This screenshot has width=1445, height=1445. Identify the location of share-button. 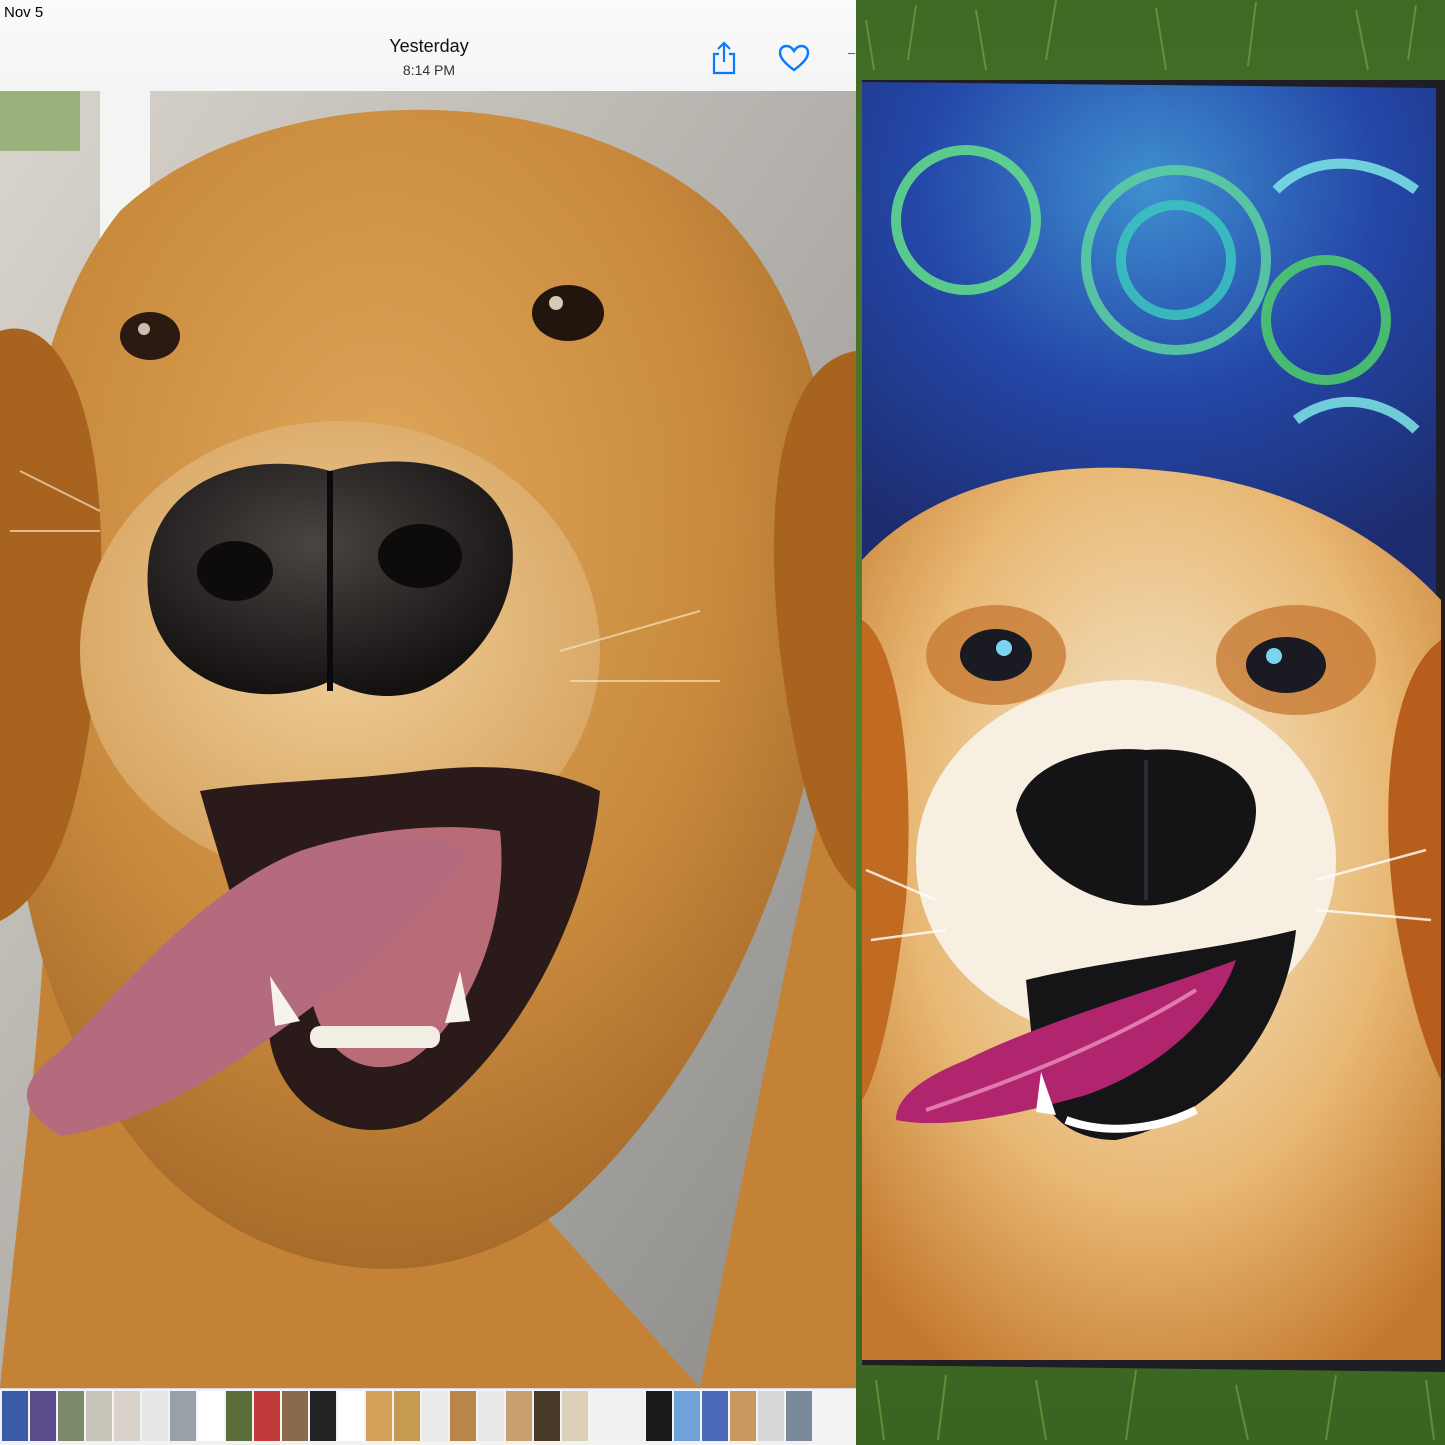
(724, 58).